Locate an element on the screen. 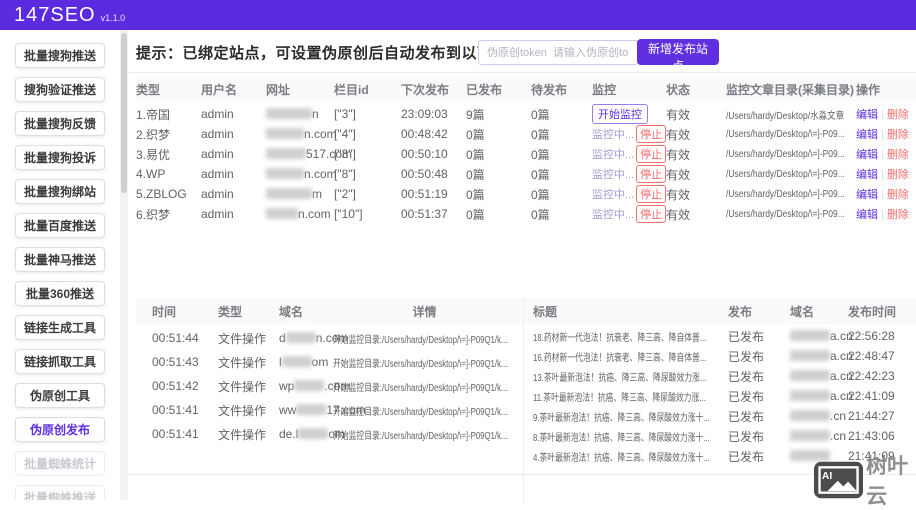 This screenshot has width=916, height=510. start-monitor-button: 开始监控 is located at coordinates (620, 114).